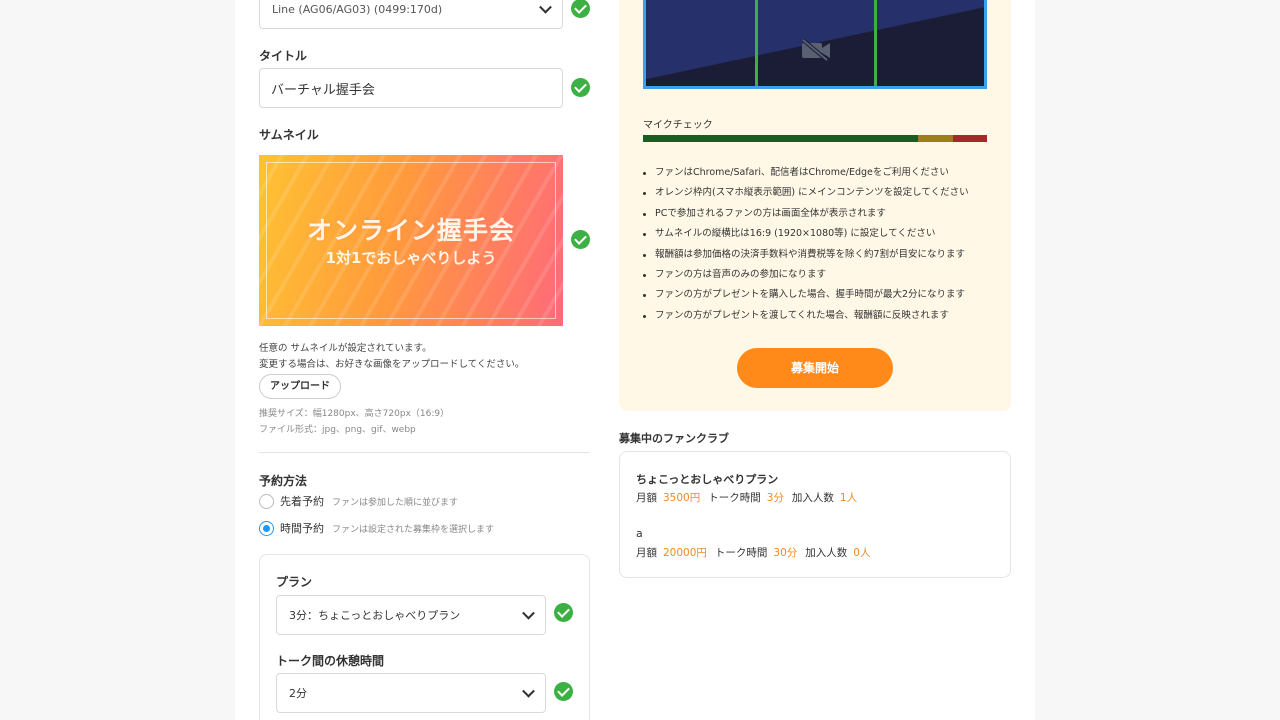 The image size is (1280, 720). I want to click on reservation-option-first-come: 先着予約 ファンは参加した順に並びます, so click(358, 501).